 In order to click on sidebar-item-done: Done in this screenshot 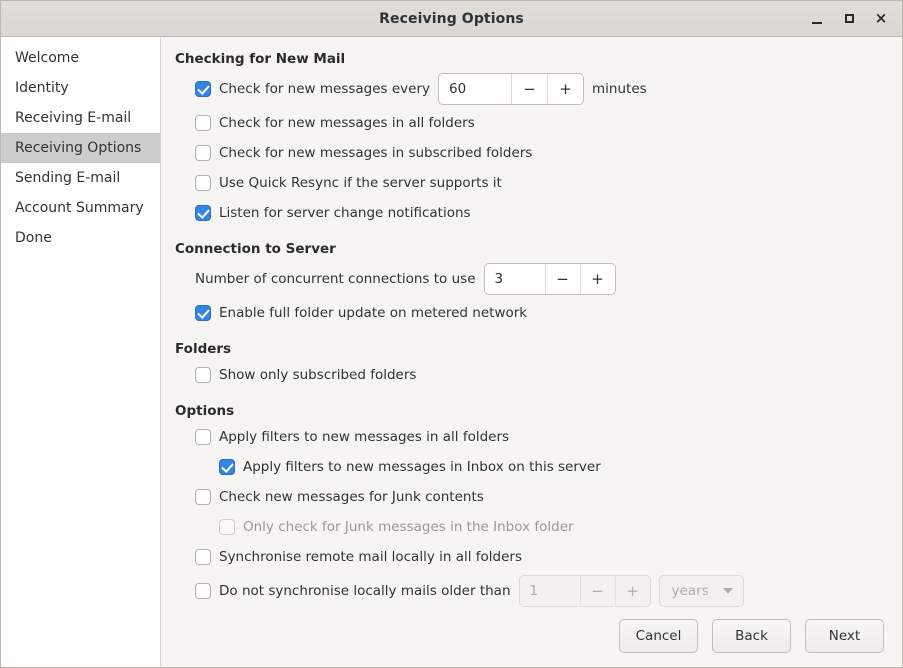, I will do `click(80, 238)`.